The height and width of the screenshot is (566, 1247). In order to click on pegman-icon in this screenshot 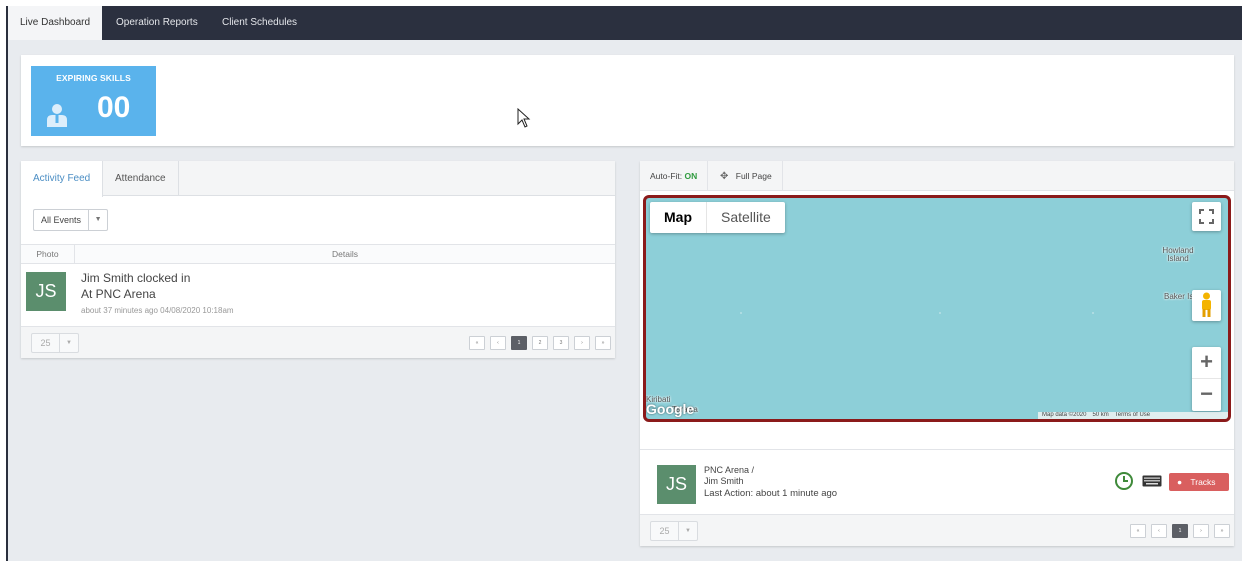, I will do `click(1206, 304)`.